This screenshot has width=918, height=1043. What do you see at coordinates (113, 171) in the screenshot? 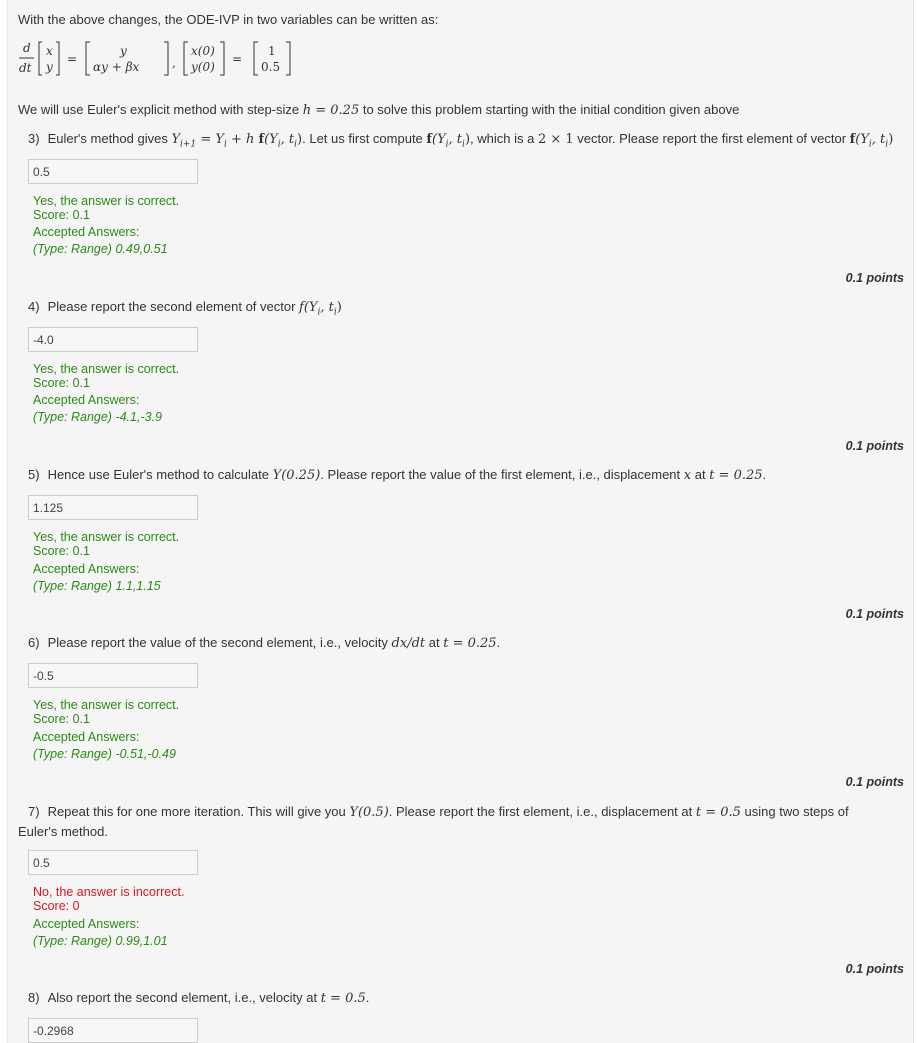
I see `answer-input-q3: 0.5` at bounding box center [113, 171].